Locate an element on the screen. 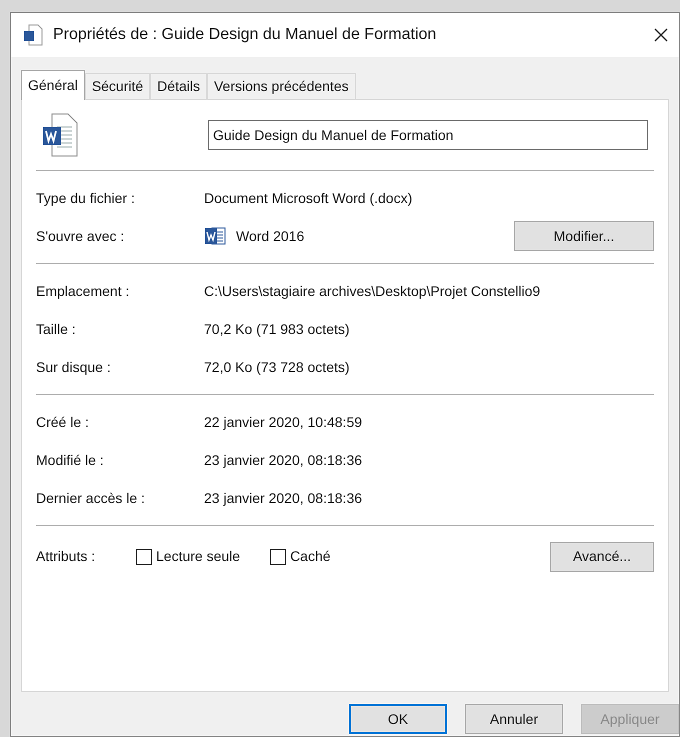 The height and width of the screenshot is (737, 680). property-value: C:\Users\stagiaire archives\Desktop\Projet Constellio9 is located at coordinates (372, 291).